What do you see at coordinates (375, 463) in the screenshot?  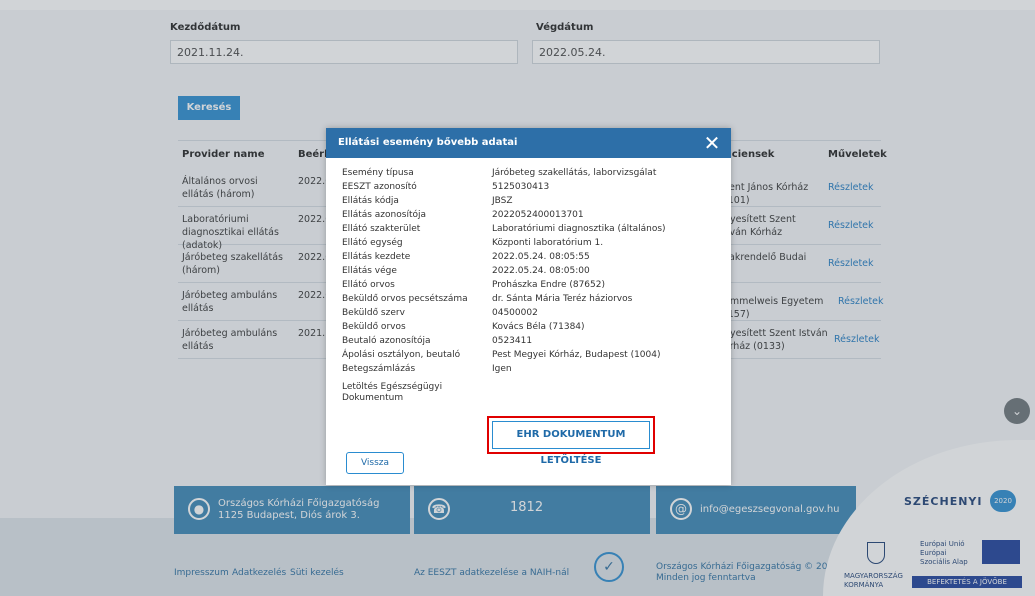 I see `back-button: Vissza` at bounding box center [375, 463].